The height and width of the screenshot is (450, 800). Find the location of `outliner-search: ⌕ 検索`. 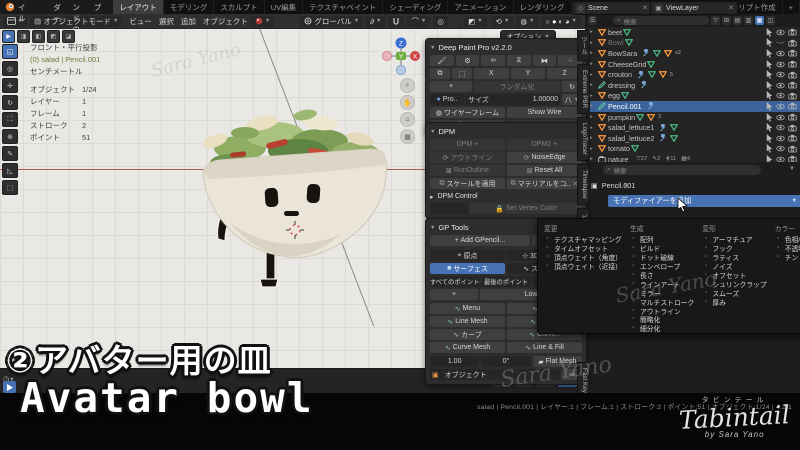

outliner-search: ⌕ 検索 is located at coordinates (661, 21).